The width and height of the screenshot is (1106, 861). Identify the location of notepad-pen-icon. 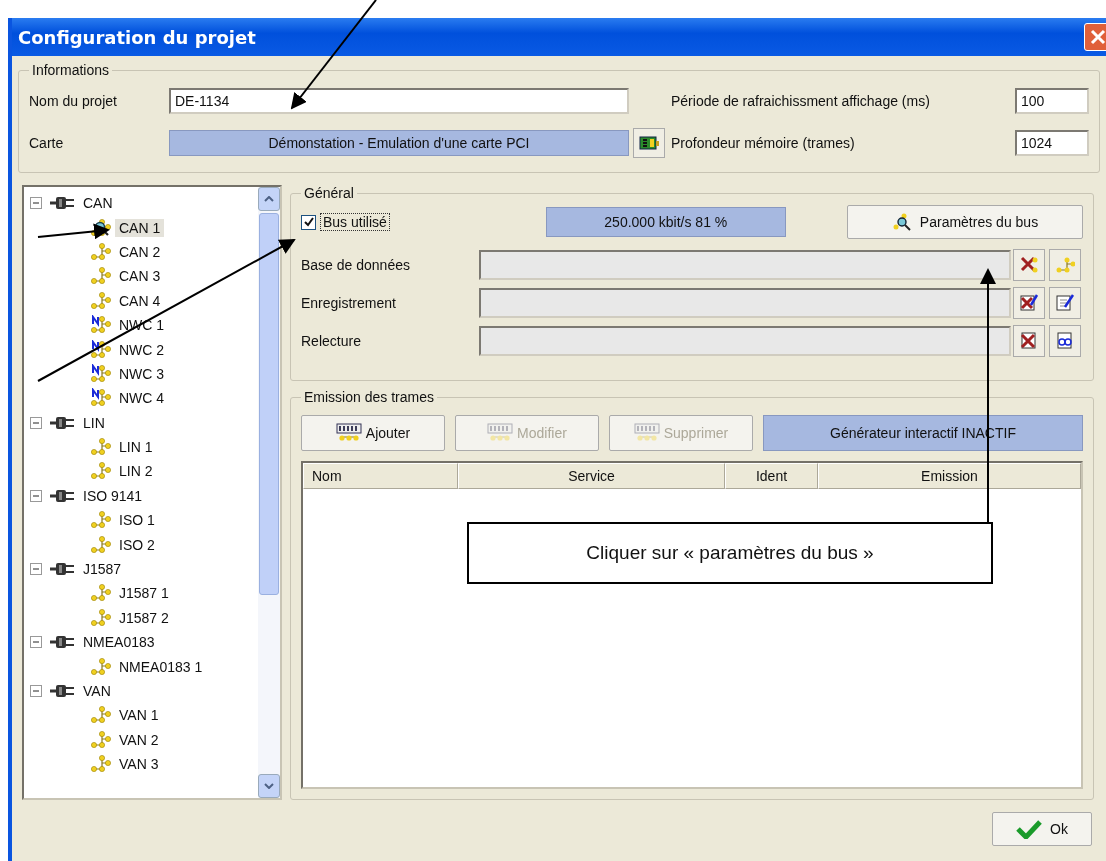
(1065, 303).